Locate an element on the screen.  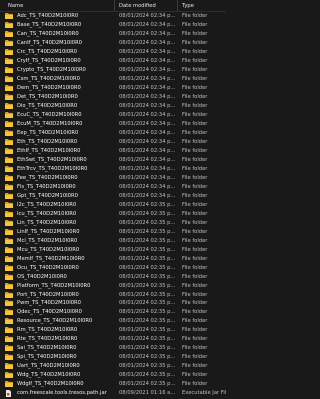
item-name: Base_TS_T40D2M10I0R0 is located at coordinates (49, 25).